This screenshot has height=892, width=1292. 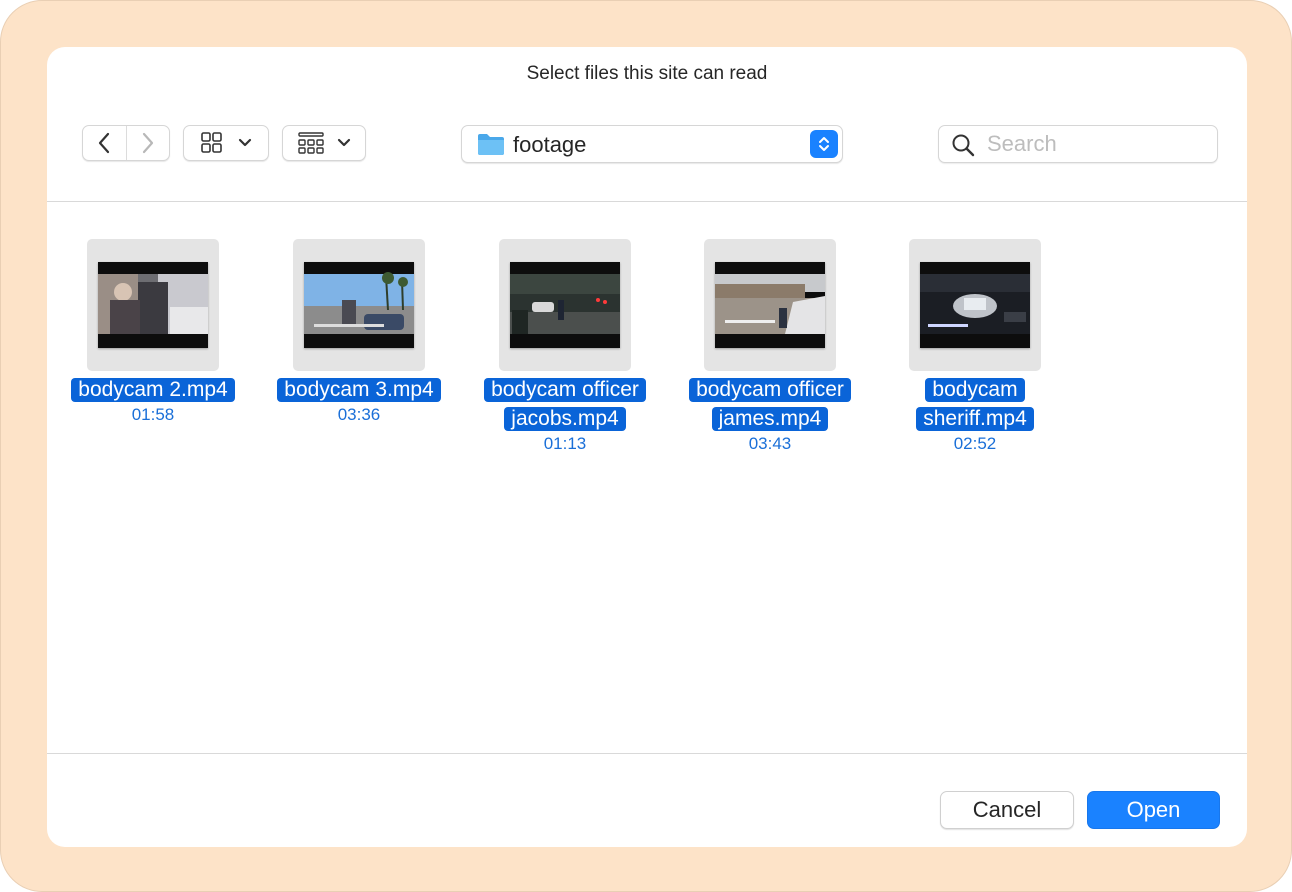 I want to click on navigation-buttons, so click(x=126, y=143).